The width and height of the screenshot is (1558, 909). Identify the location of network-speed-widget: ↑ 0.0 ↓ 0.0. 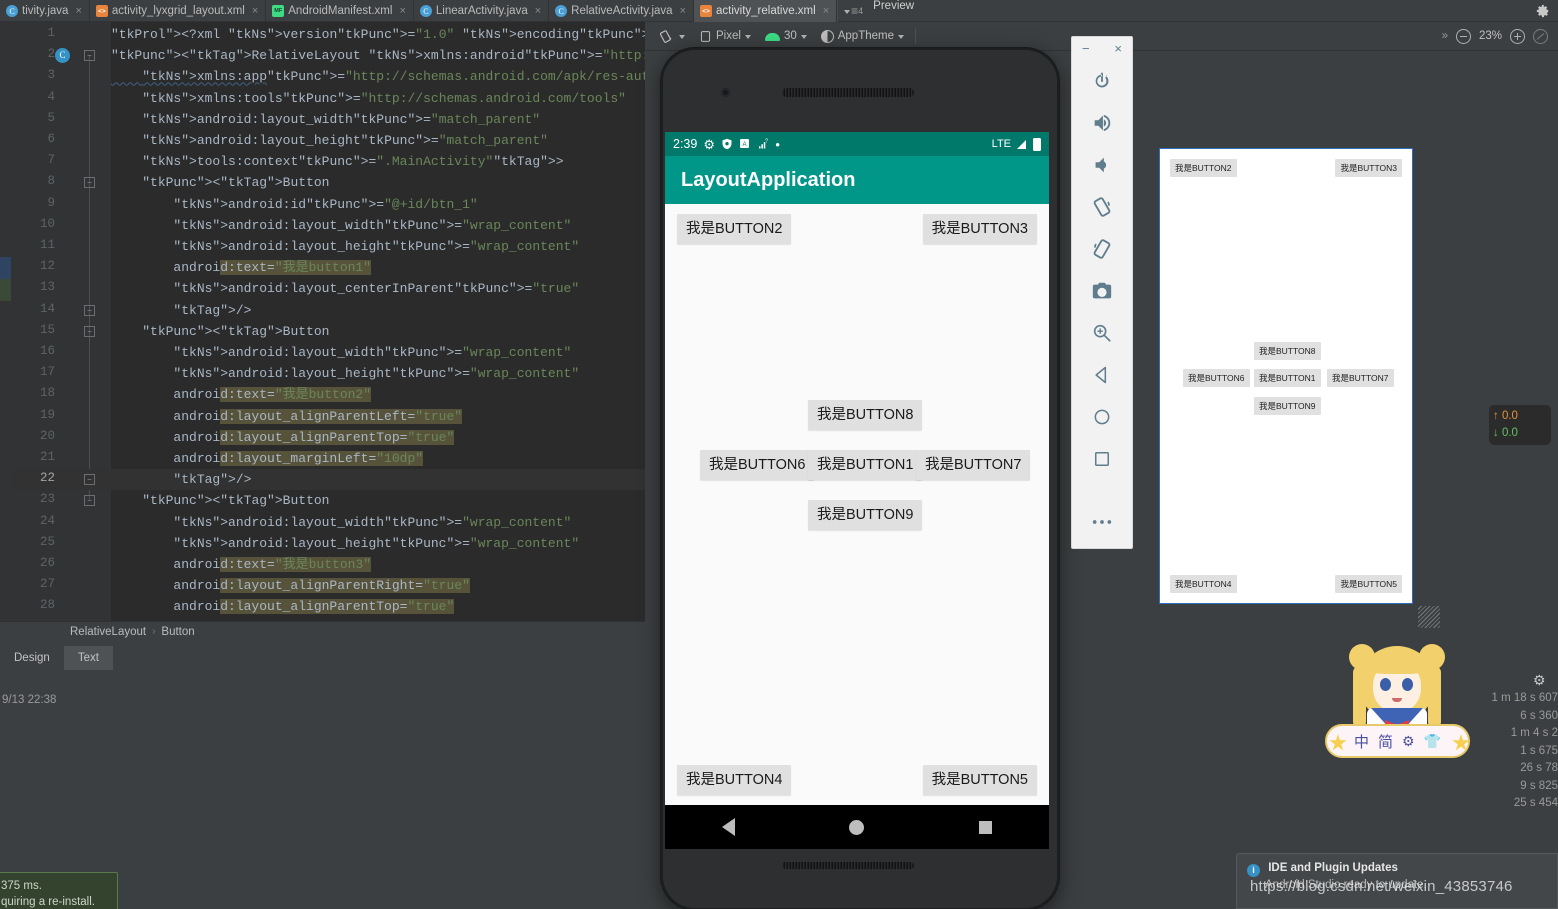
(1520, 425).